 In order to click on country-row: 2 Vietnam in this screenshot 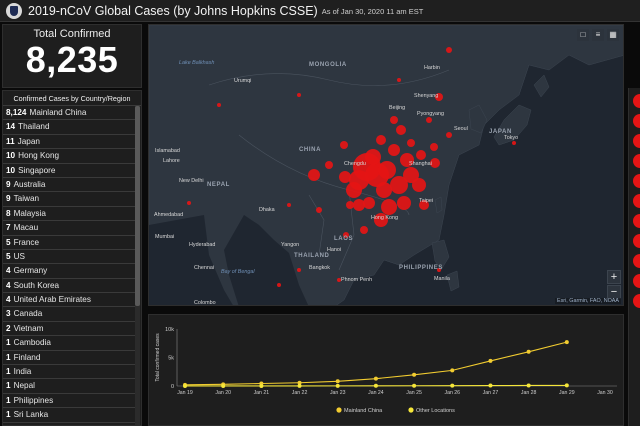, I will do `click(69, 329)`.